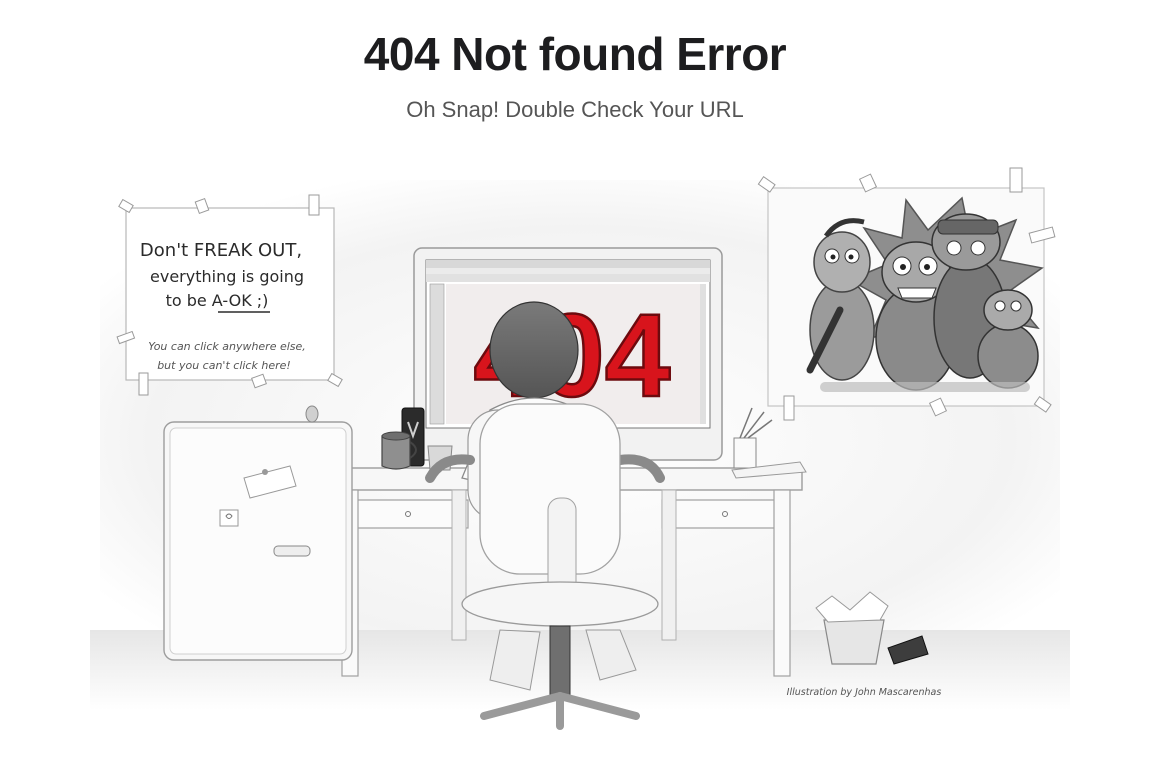 The height and width of the screenshot is (762, 1150). I want to click on note-line-3: to be A-OK ;), so click(217, 300).